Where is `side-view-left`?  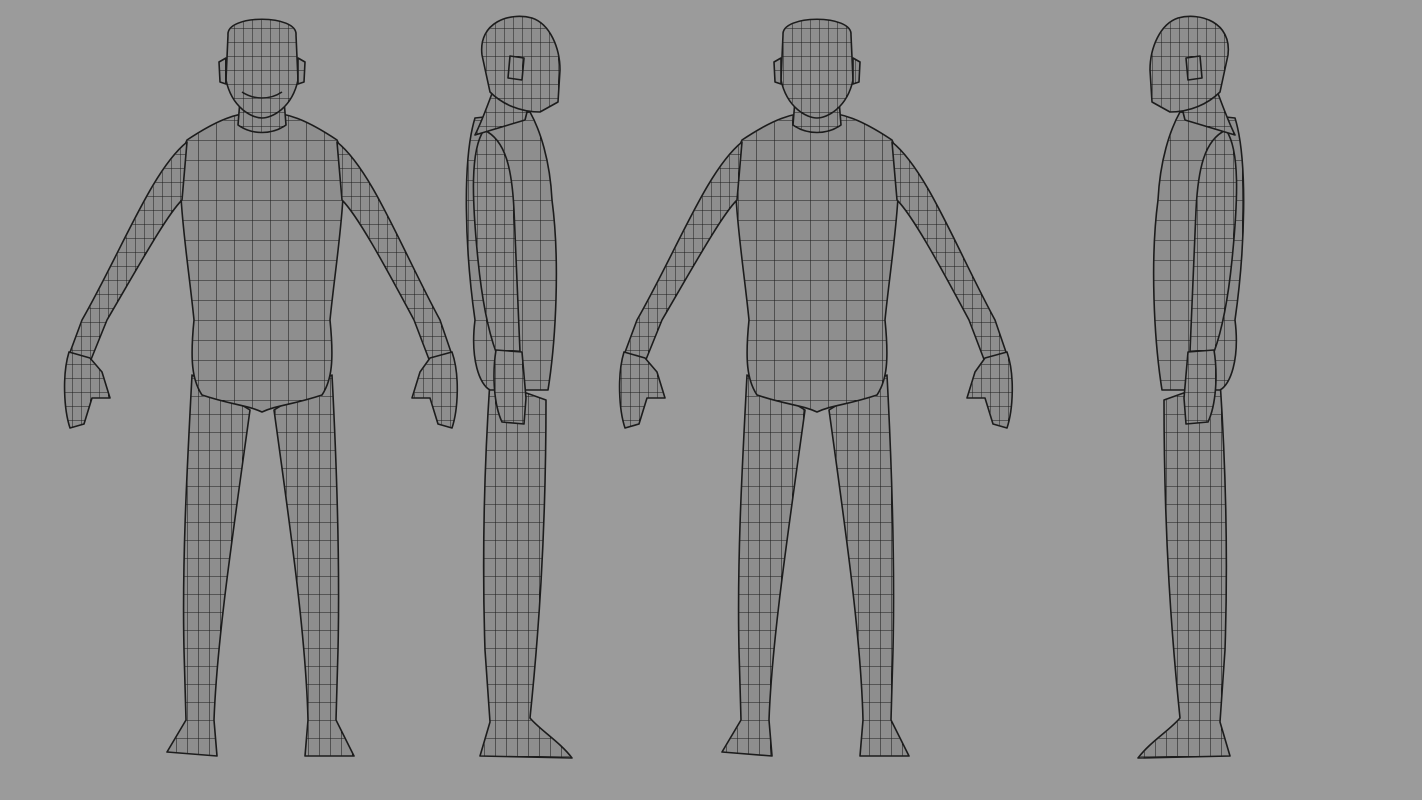 side-view-left is located at coordinates (1191, 387).